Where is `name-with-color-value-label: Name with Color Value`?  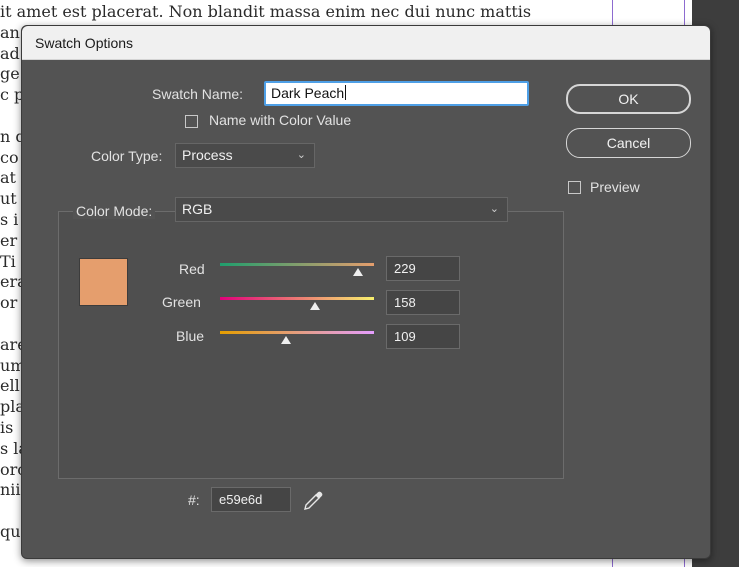
name-with-color-value-label: Name with Color Value is located at coordinates (280, 120).